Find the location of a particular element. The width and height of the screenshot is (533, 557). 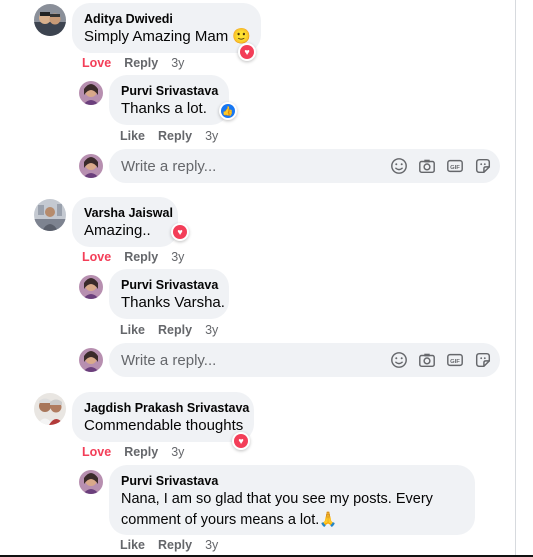

reply-text: Thanks a lot. is located at coordinates (164, 108).